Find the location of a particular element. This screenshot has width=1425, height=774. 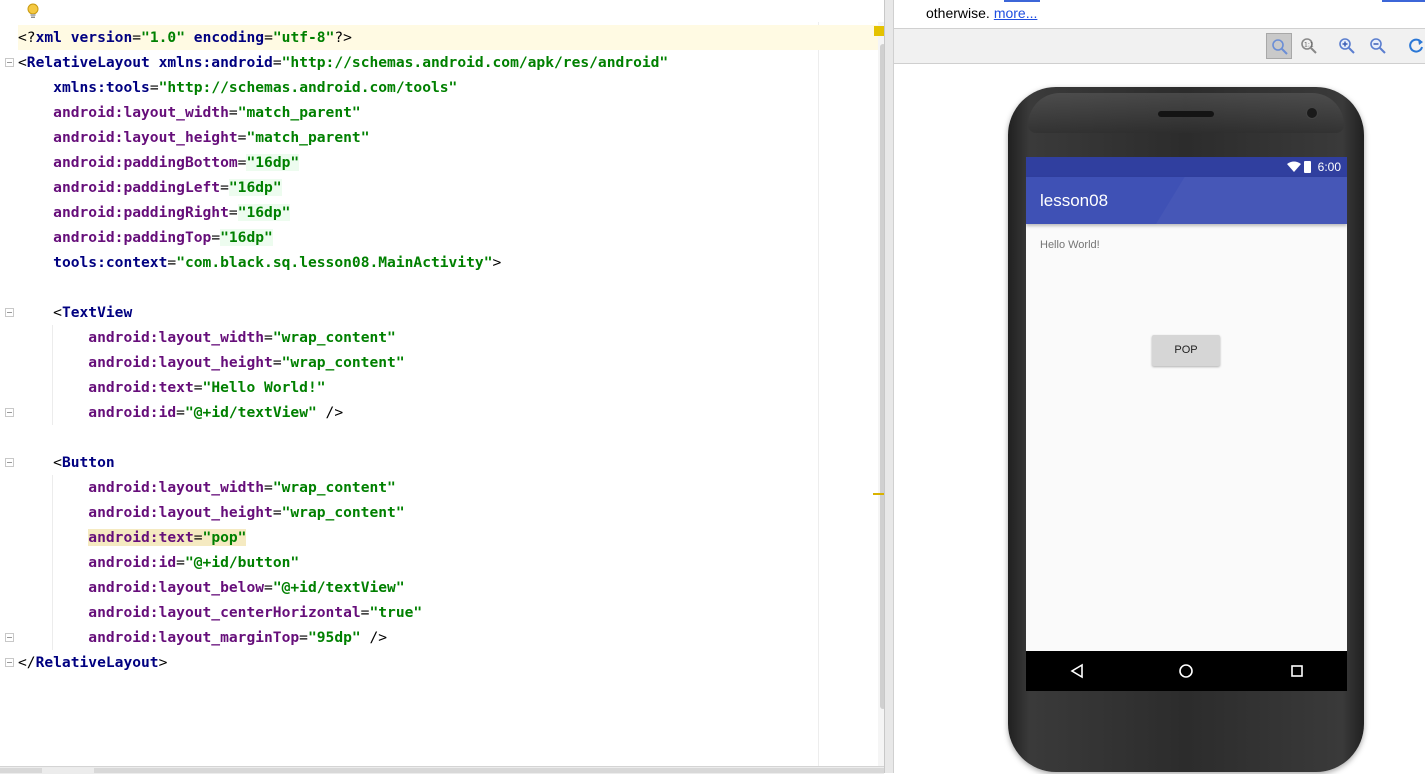

fold-marker-textview is located at coordinates (9, 312).